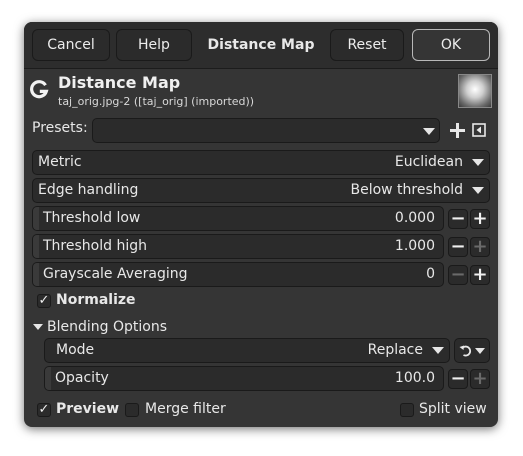 The width and height of the screenshot is (523, 456). Describe the element at coordinates (238, 246) in the screenshot. I see `threshold-high-slider: Threshold high 1.000` at that location.